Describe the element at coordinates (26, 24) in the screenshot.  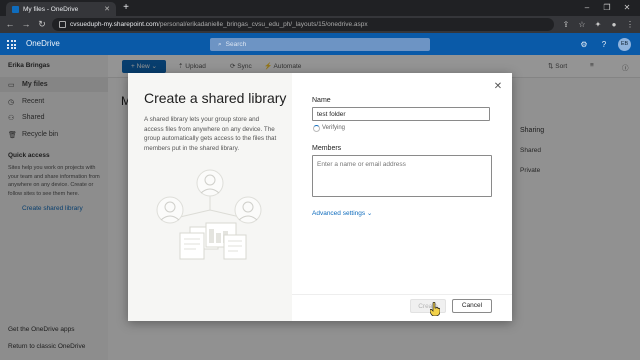
I see `forward-icon: →` at that location.